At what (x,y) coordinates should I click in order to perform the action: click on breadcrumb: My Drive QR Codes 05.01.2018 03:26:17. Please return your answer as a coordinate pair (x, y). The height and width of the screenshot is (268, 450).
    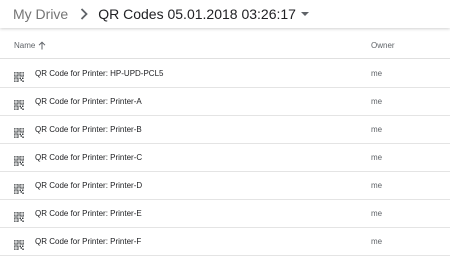
    Looking at the image, I should click on (225, 14).